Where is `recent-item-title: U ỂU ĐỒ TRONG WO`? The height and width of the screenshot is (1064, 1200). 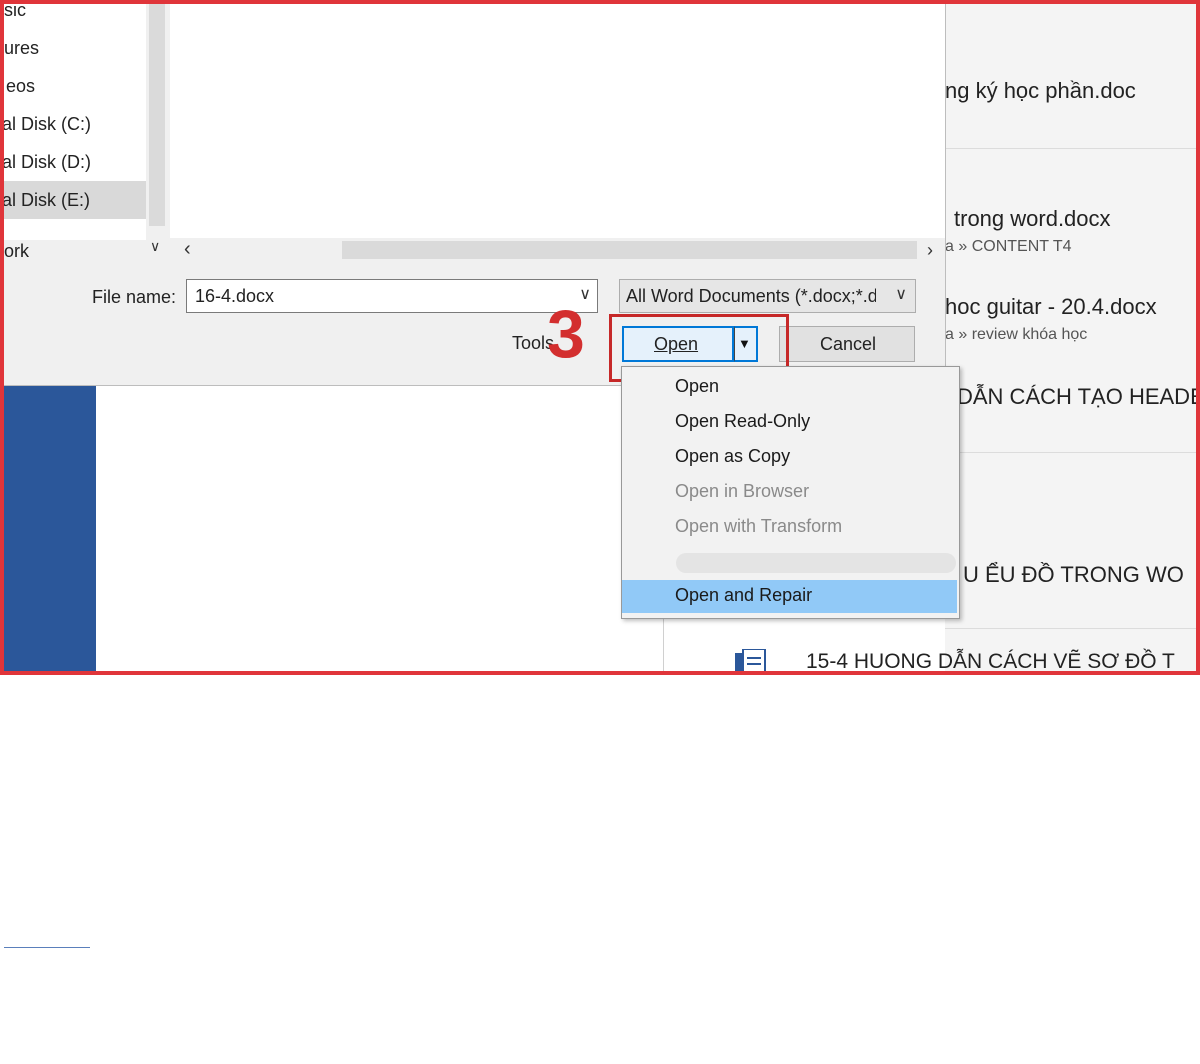
recent-item-title: U ỂU ĐỒ TRONG WO is located at coordinates (1073, 574).